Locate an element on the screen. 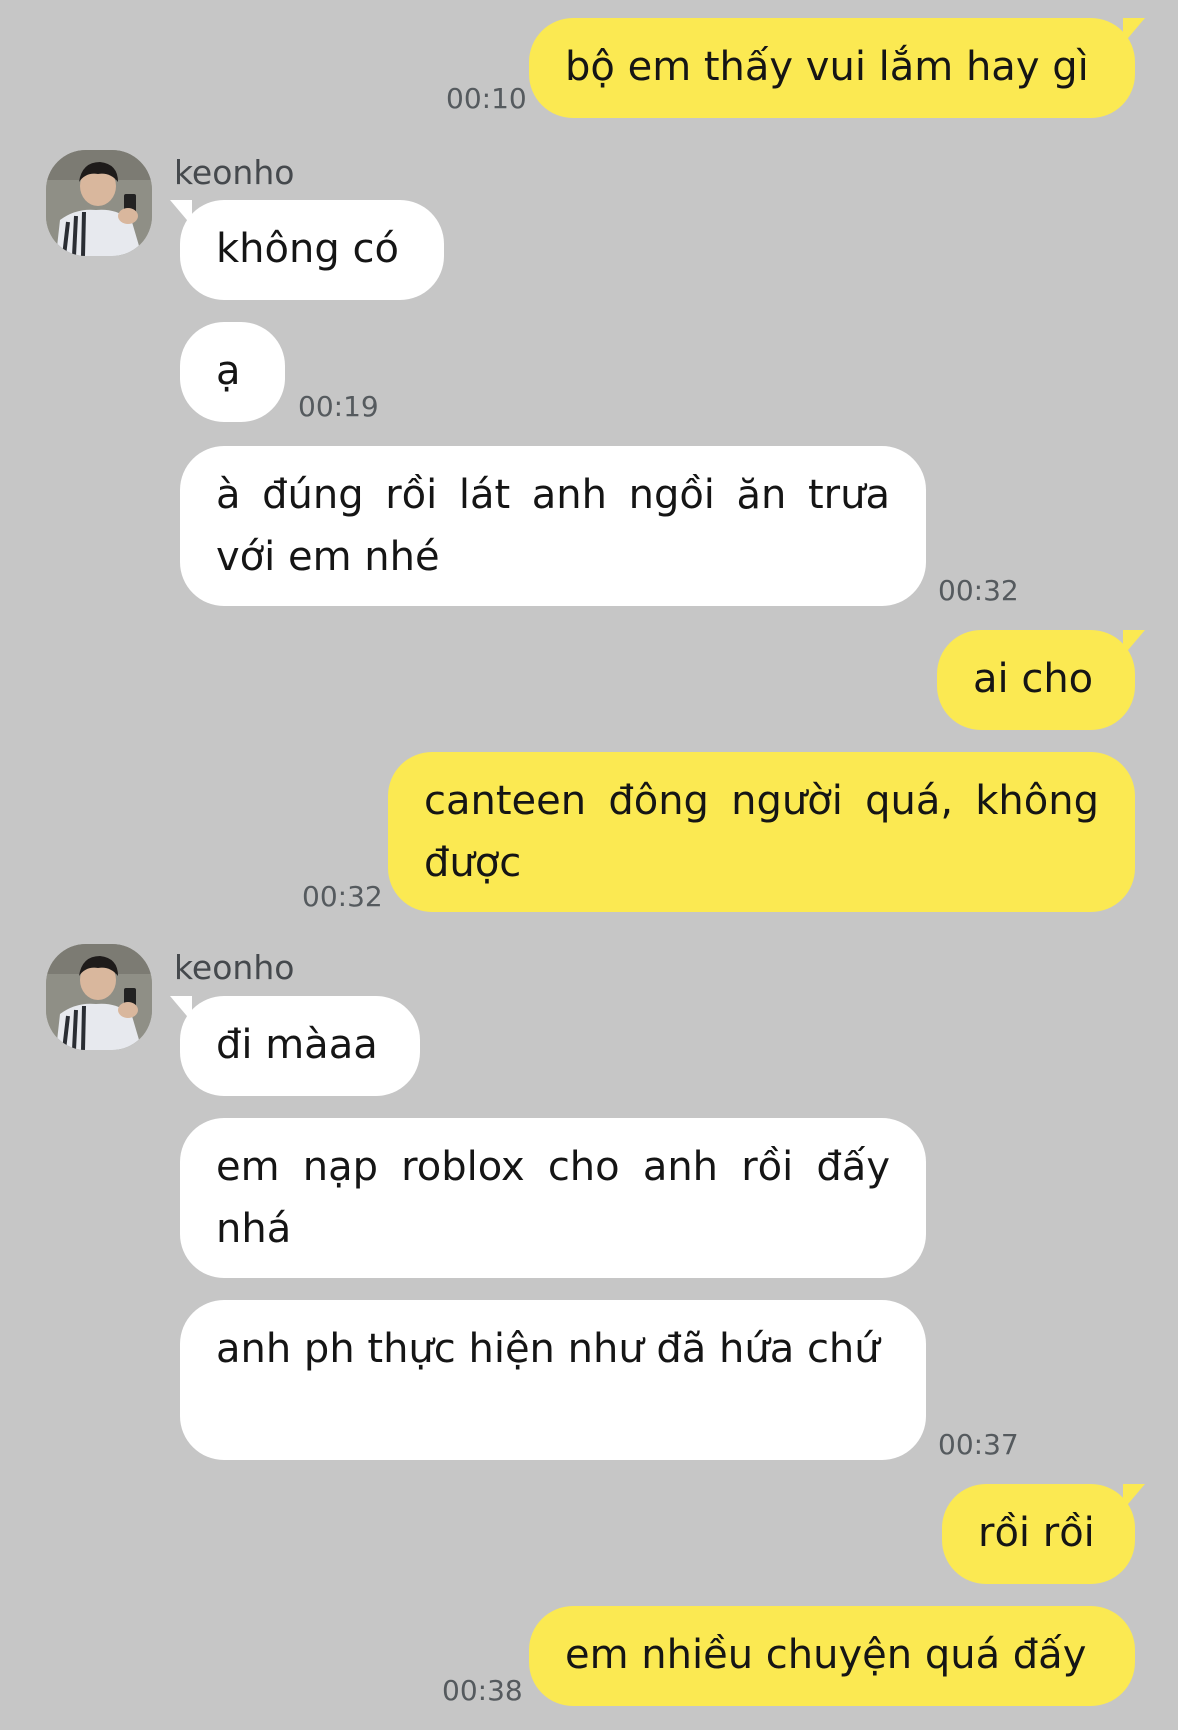 Image resolution: width=1178 pixels, height=1730 pixels. incoming-message-bubble: ạ is located at coordinates (232, 372).